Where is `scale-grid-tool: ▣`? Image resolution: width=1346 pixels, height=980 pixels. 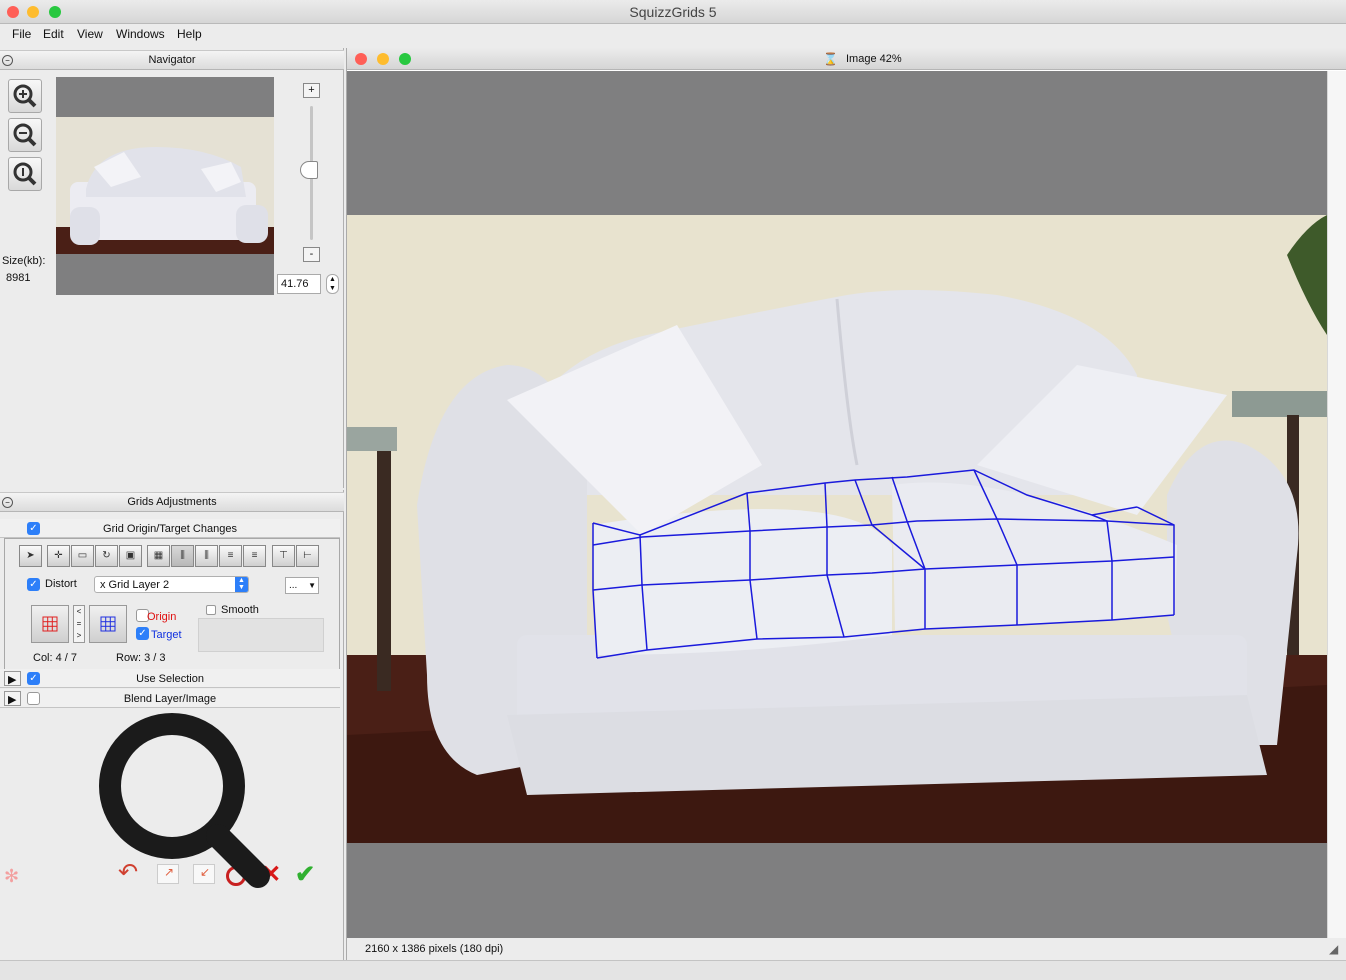 scale-grid-tool: ▣ is located at coordinates (130, 556).